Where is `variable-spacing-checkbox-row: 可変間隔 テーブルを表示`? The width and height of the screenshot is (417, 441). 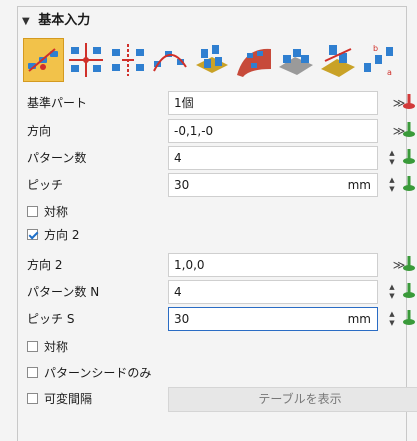
variable-spacing-checkbox-row: 可変間隔 テーブルを表示 is located at coordinates (222, 399).